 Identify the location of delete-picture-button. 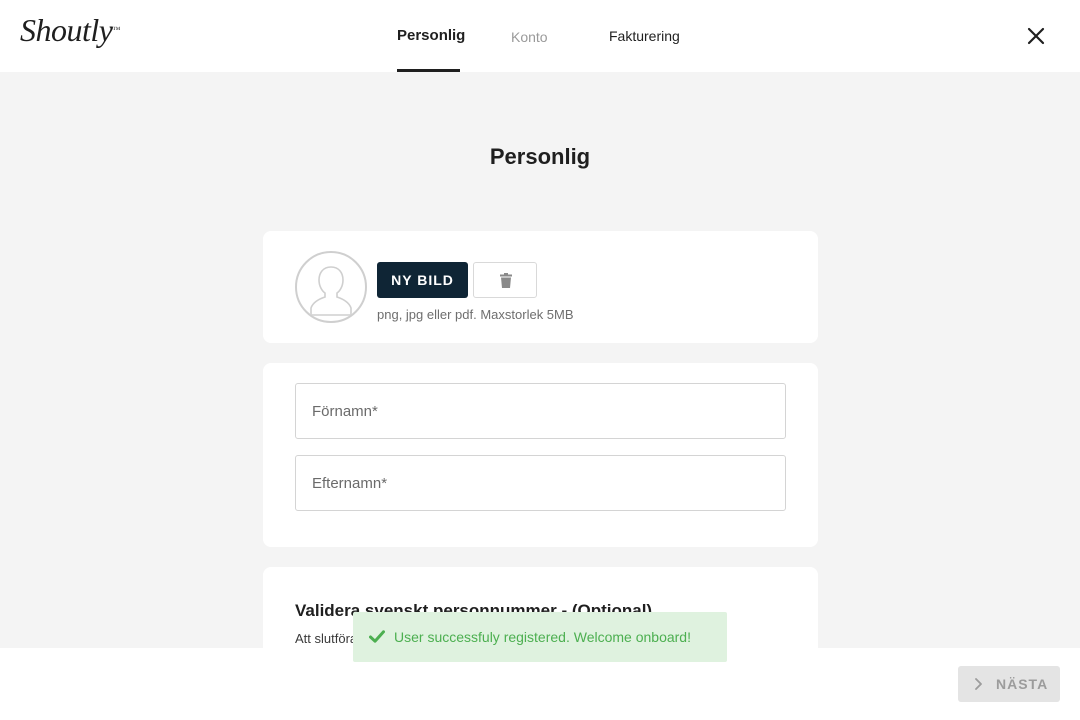
(505, 280).